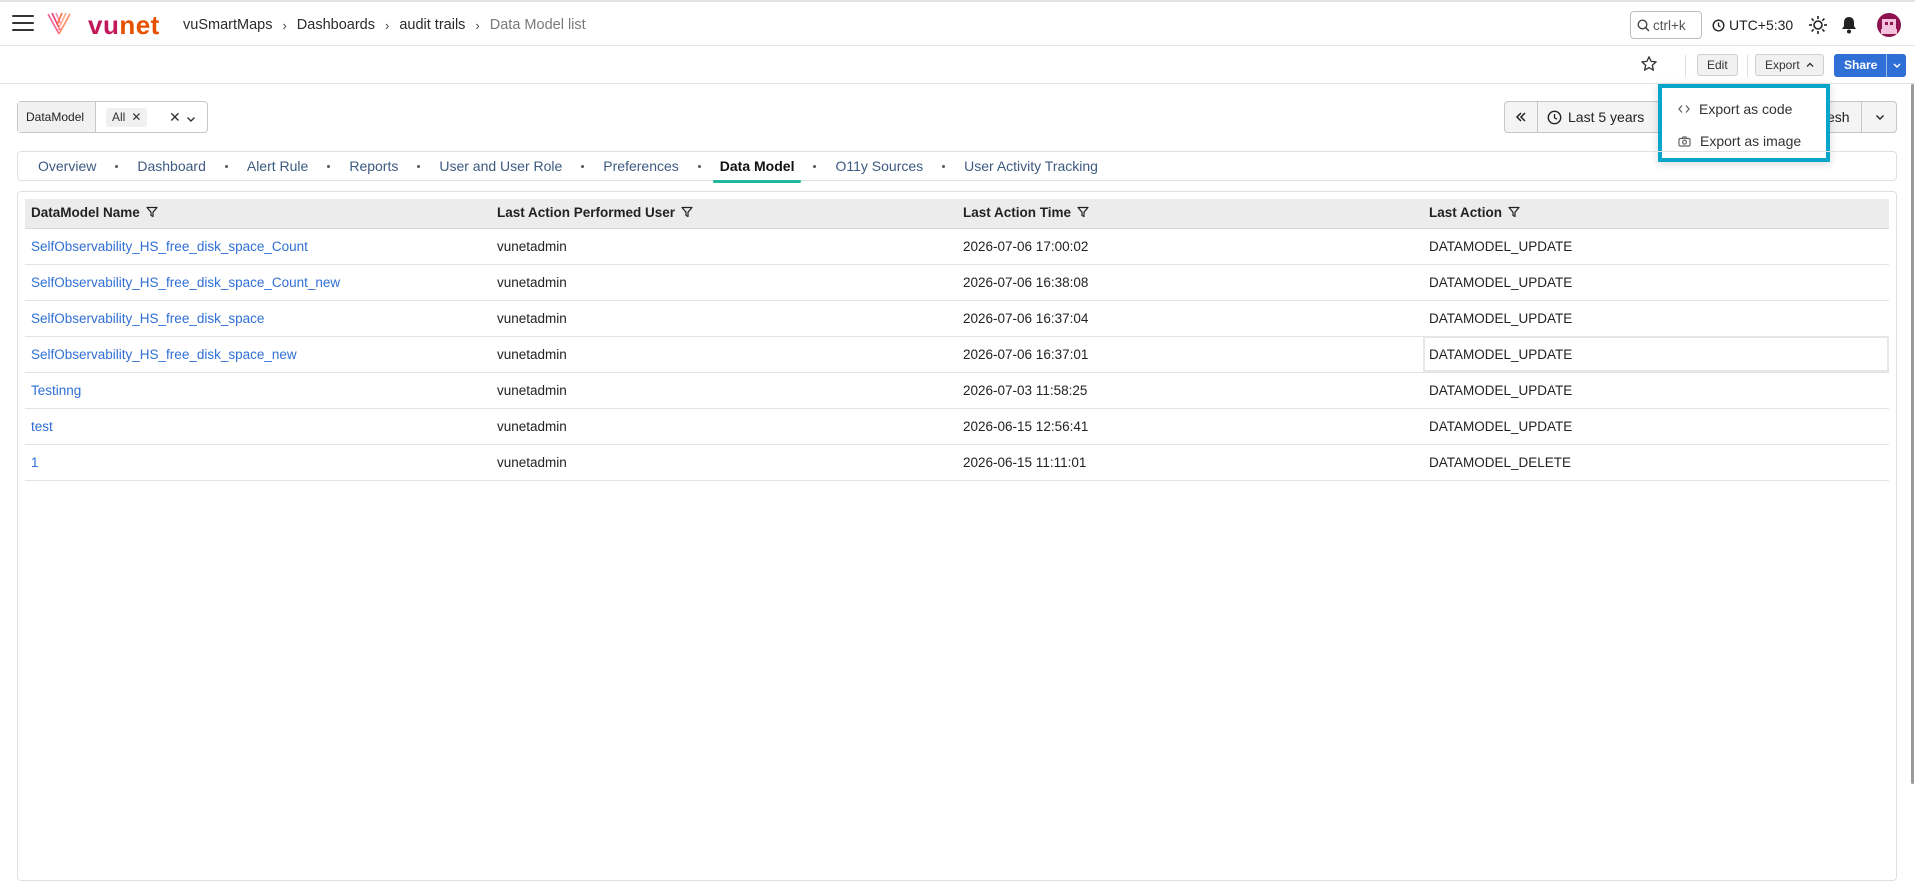 The image size is (1915, 881). I want to click on export-as-image-item: Export as image, so click(1739, 141).